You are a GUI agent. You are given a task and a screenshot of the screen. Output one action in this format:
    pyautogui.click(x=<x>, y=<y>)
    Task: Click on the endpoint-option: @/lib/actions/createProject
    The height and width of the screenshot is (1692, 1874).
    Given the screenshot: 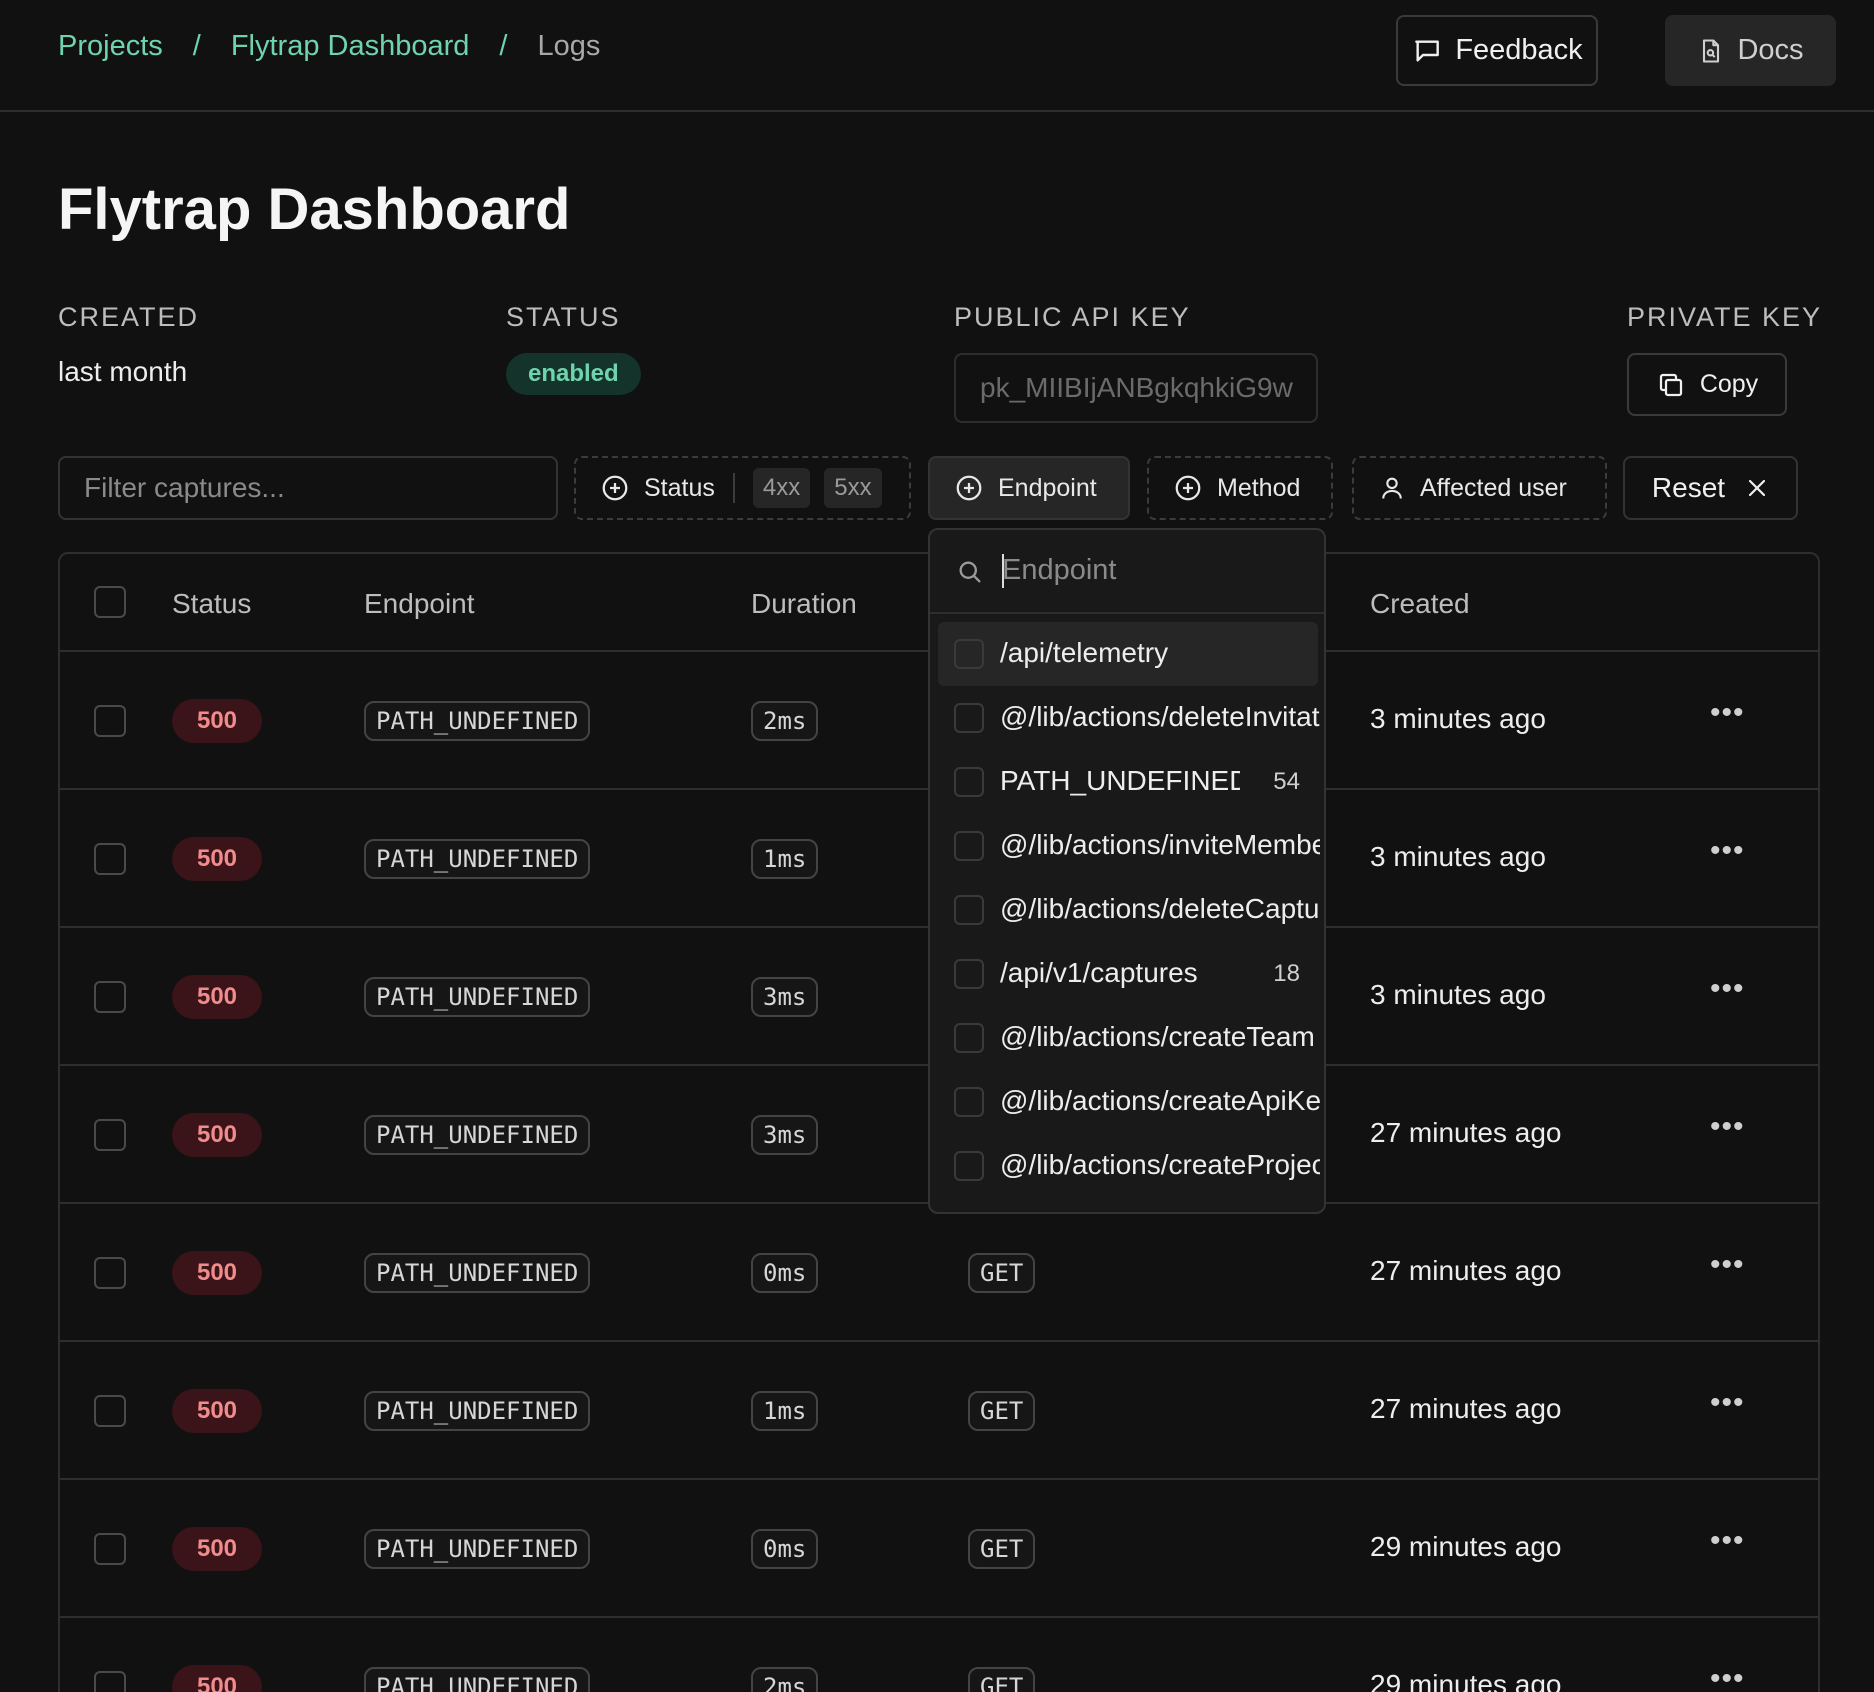 What is the action you would take?
    pyautogui.click(x=1129, y=1166)
    